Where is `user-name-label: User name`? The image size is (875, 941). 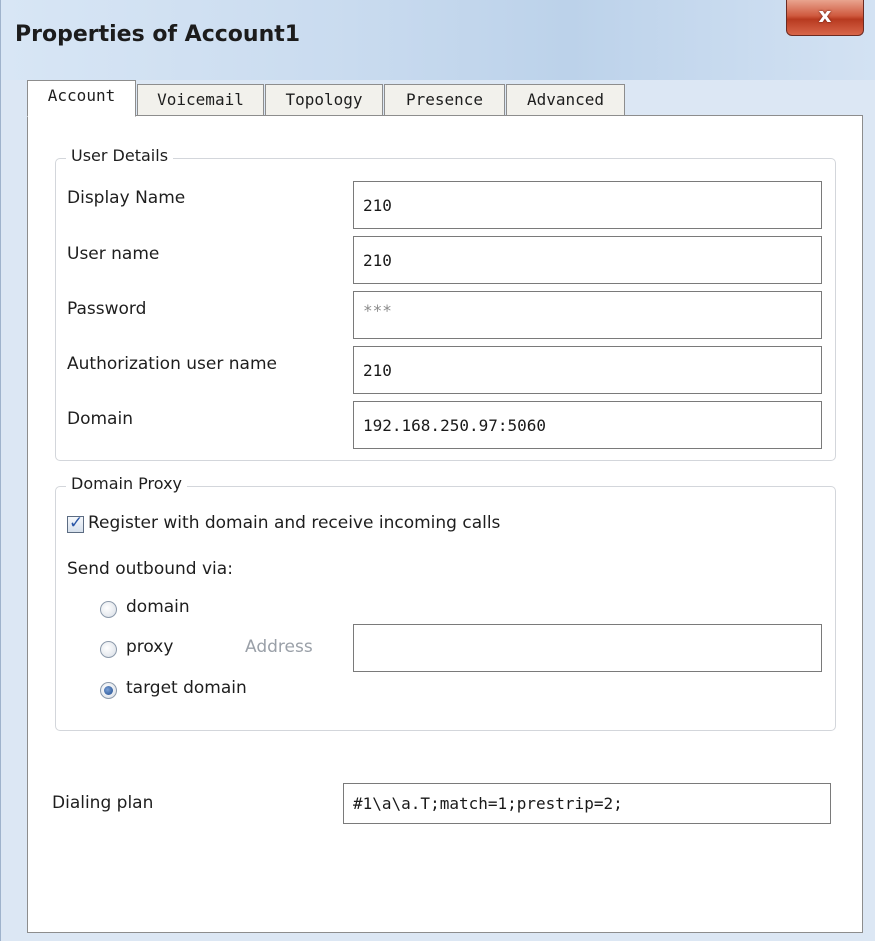
user-name-label: User name is located at coordinates (113, 254).